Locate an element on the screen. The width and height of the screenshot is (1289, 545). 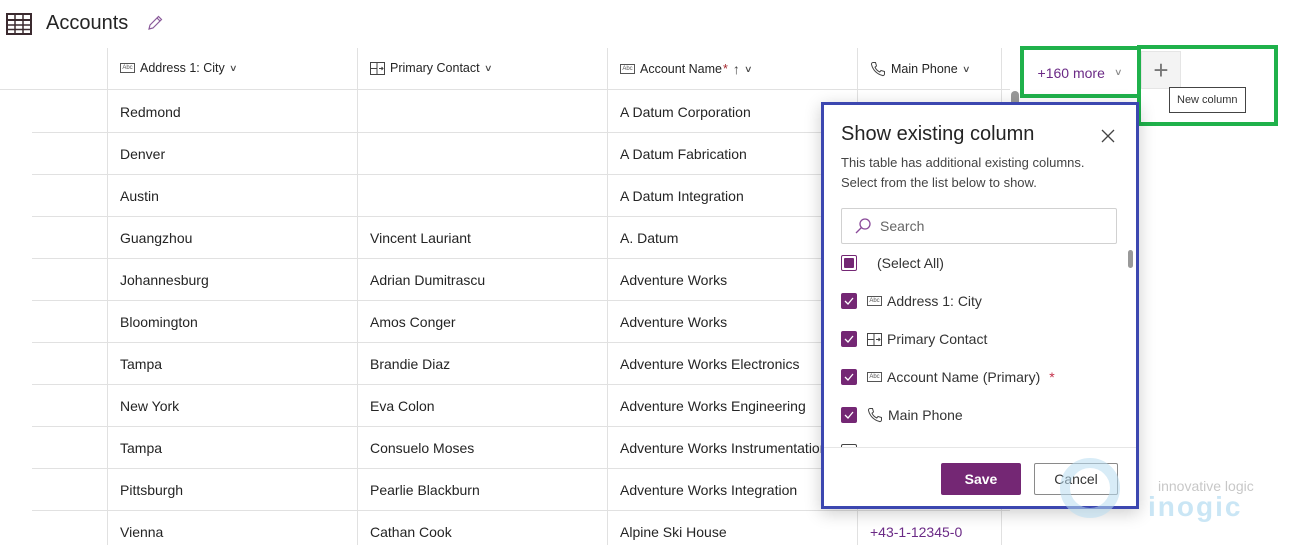
column-item-text: (Select All) is located at coordinates (910, 263).